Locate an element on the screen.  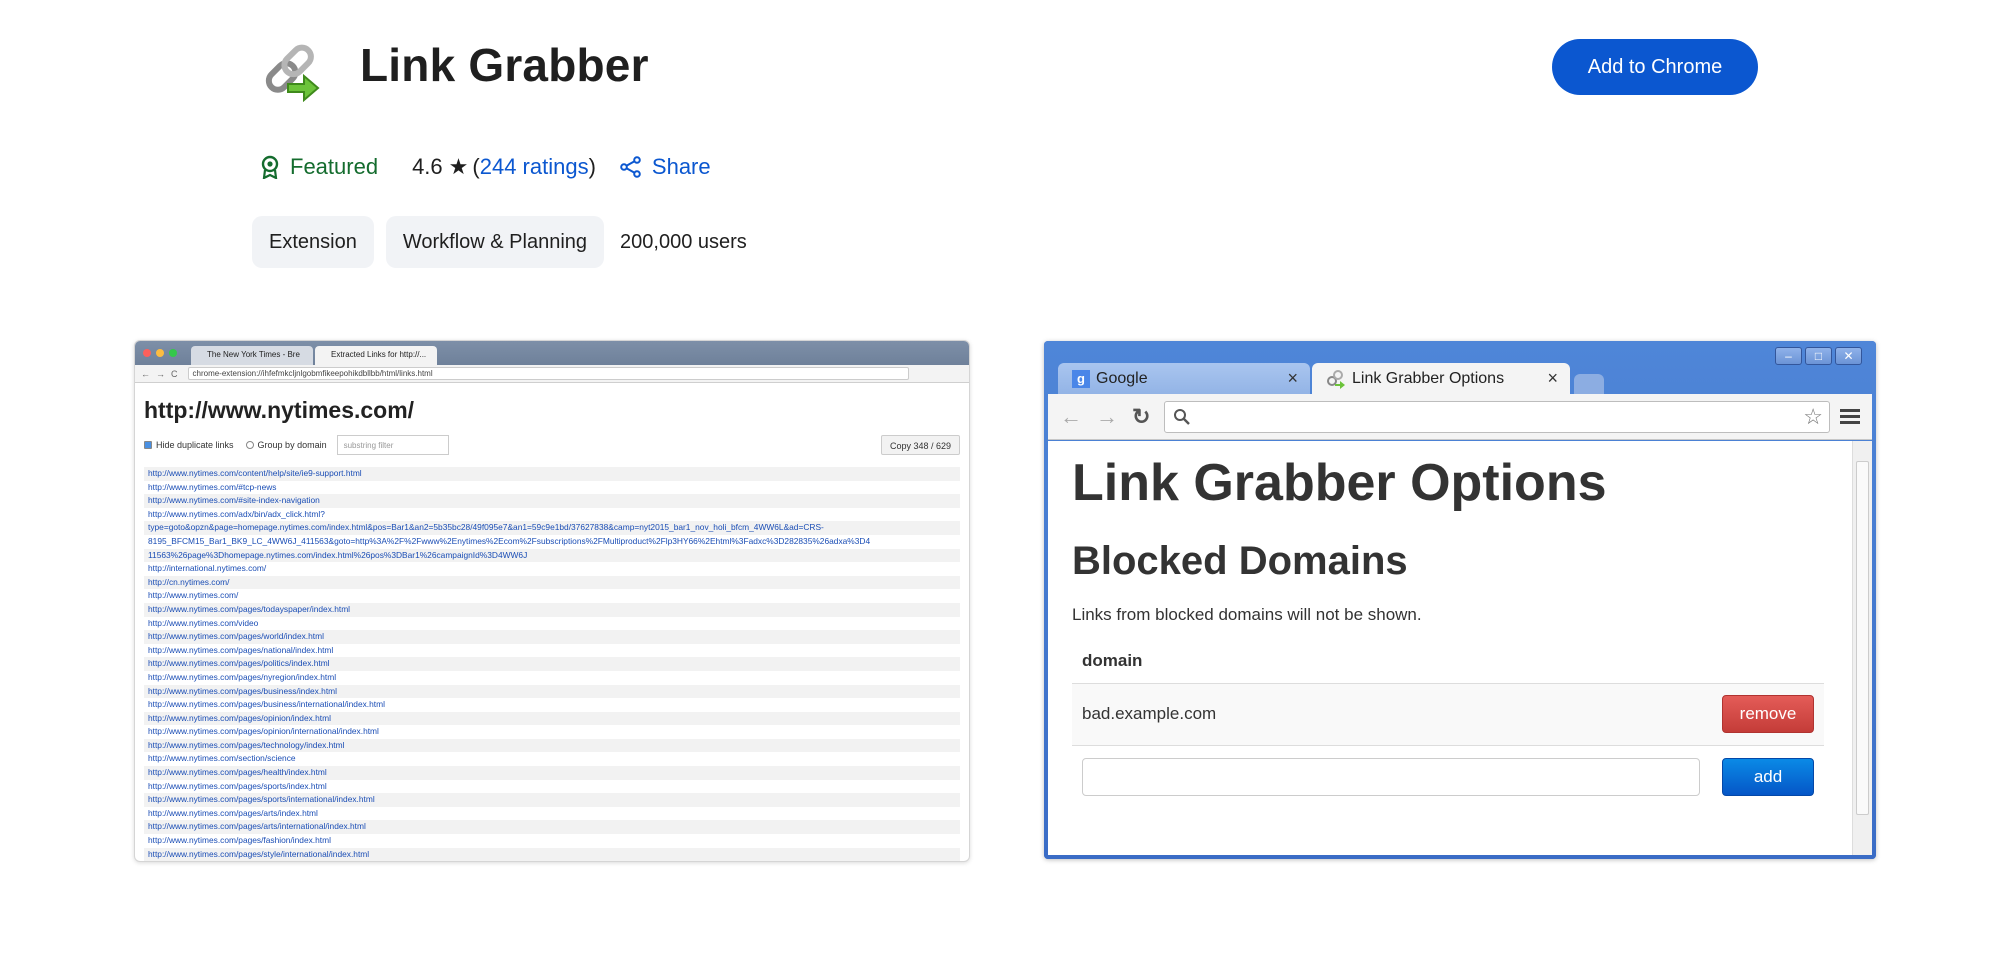
reload-icon: C is located at coordinates (174, 373).